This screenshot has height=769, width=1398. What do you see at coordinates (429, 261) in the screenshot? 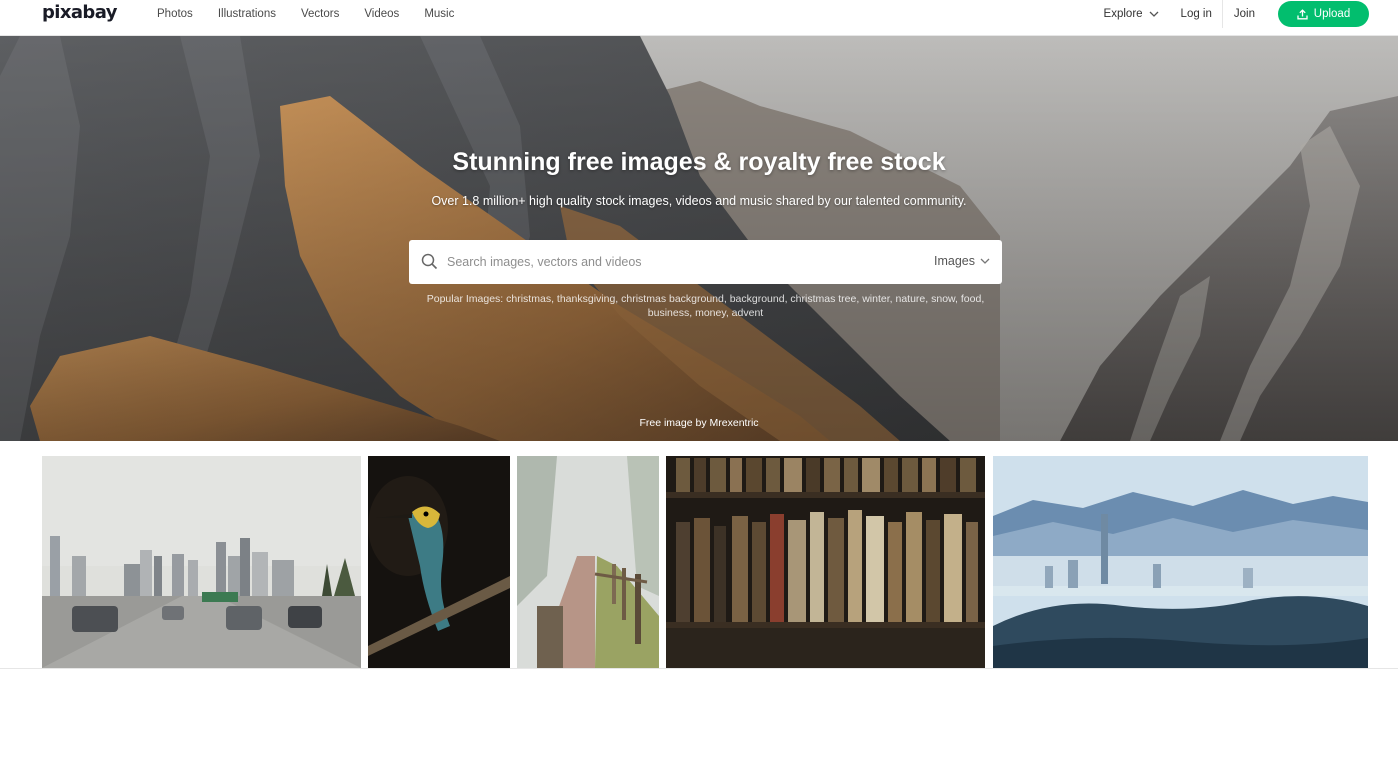
I see `search-icon` at bounding box center [429, 261].